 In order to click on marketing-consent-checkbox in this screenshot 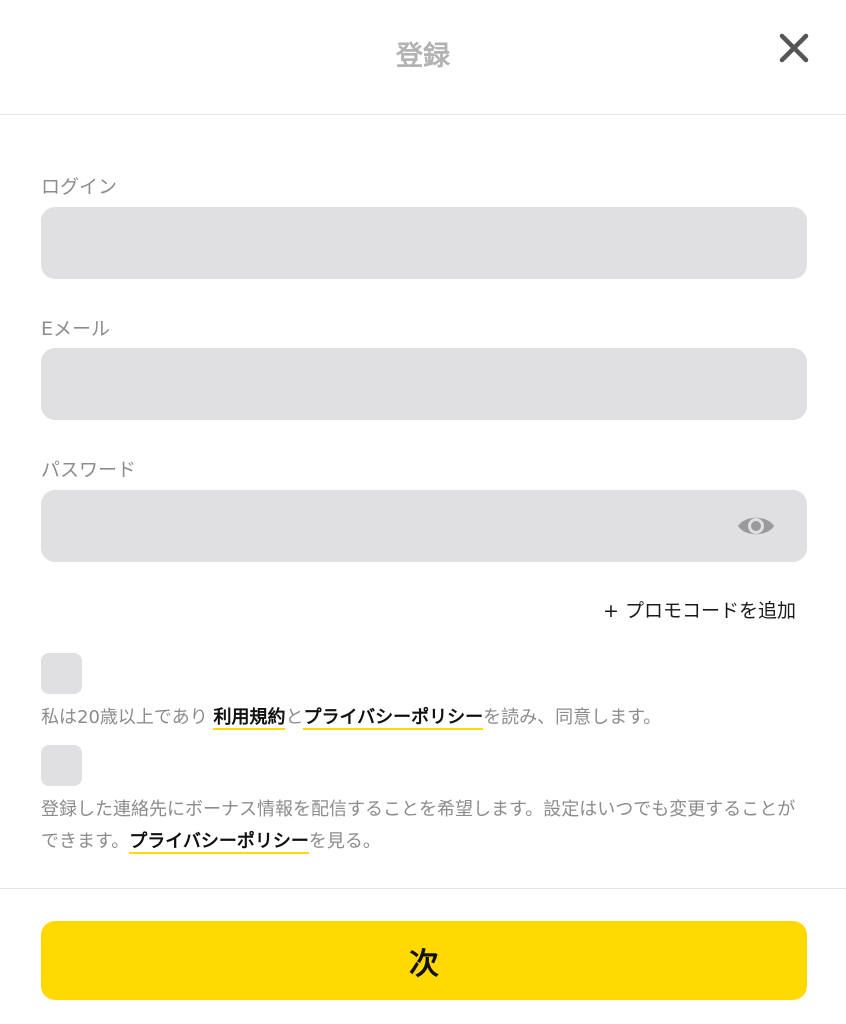, I will do `click(61, 765)`.